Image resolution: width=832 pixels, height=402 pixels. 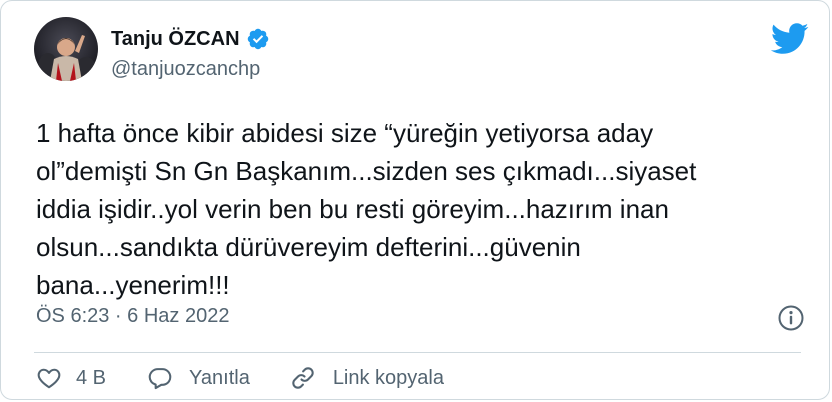 What do you see at coordinates (175, 39) in the screenshot?
I see `author-display-name: Tanju ÖZCAN` at bounding box center [175, 39].